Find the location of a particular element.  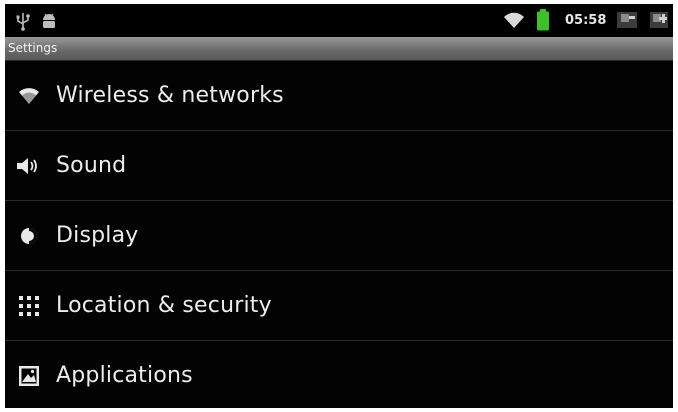

wifi-signal-icon is located at coordinates (514, 23).